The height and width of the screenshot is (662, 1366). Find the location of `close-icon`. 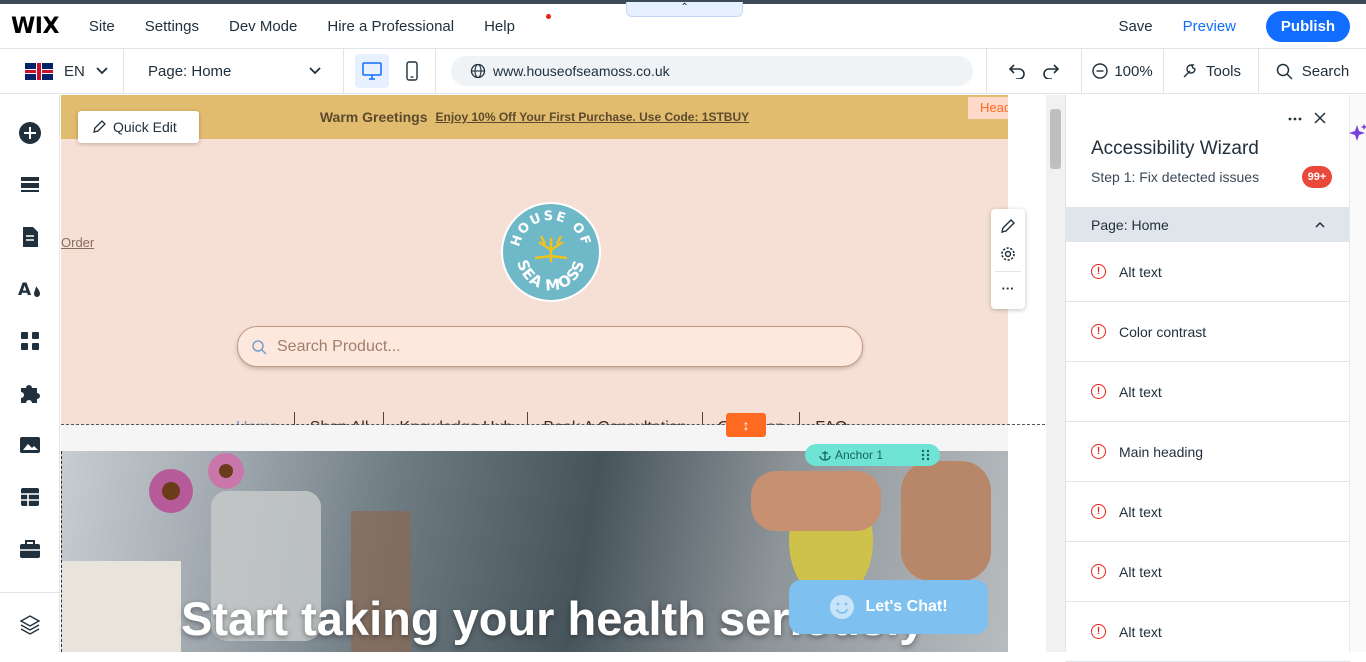

close-icon is located at coordinates (1320, 118).